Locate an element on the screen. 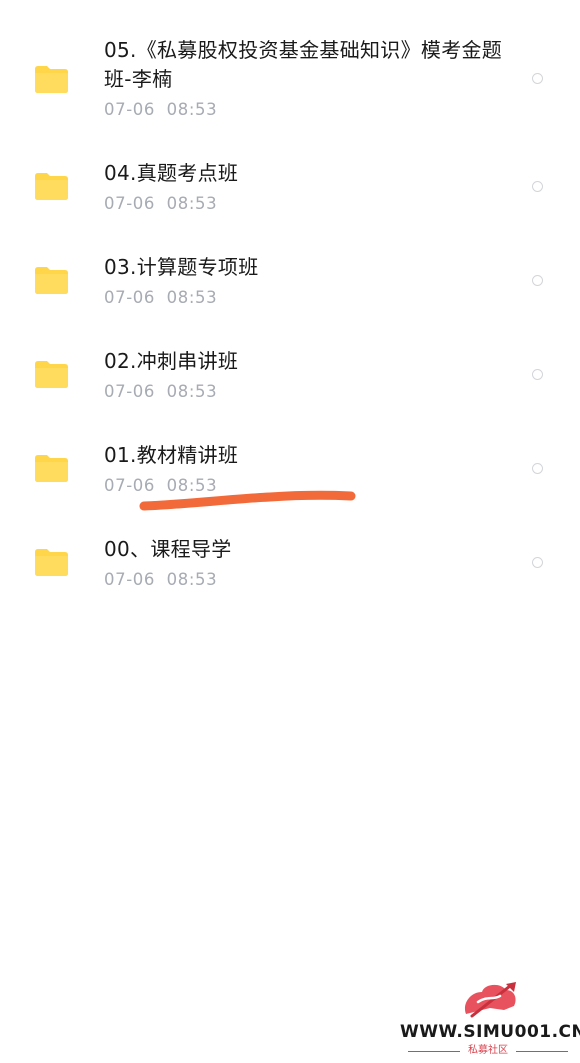 The width and height of the screenshot is (580, 1063). watermark-url: WWW.SIMU001.CN is located at coordinates (490, 1032).